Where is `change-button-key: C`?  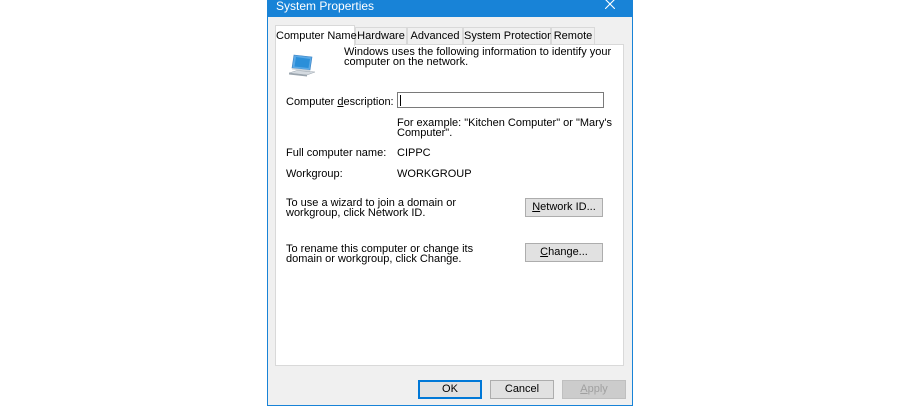
change-button-key: C is located at coordinates (544, 252).